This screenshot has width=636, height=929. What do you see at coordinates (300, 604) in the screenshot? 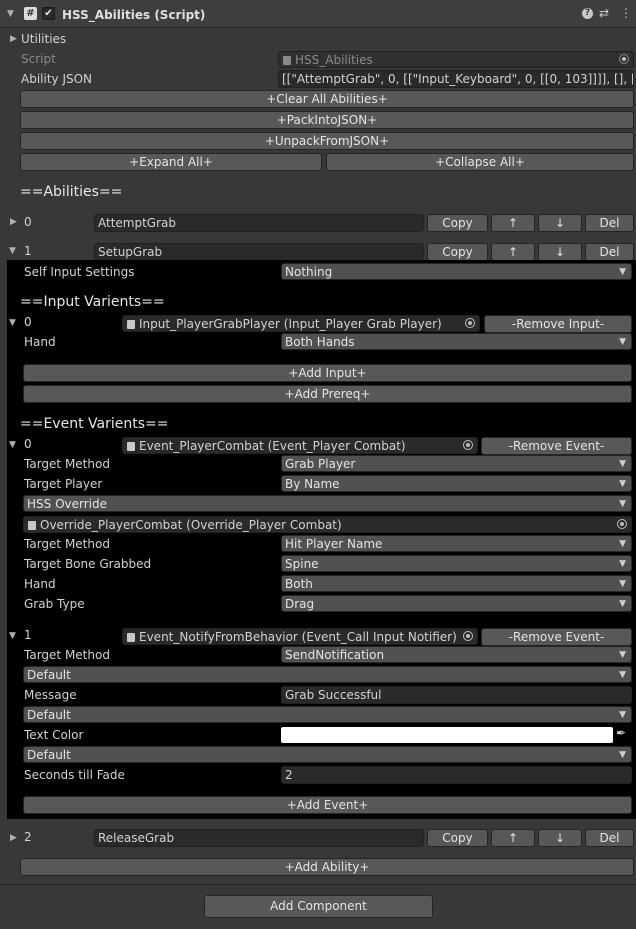
I see `grab-type-value: Drag` at bounding box center [300, 604].